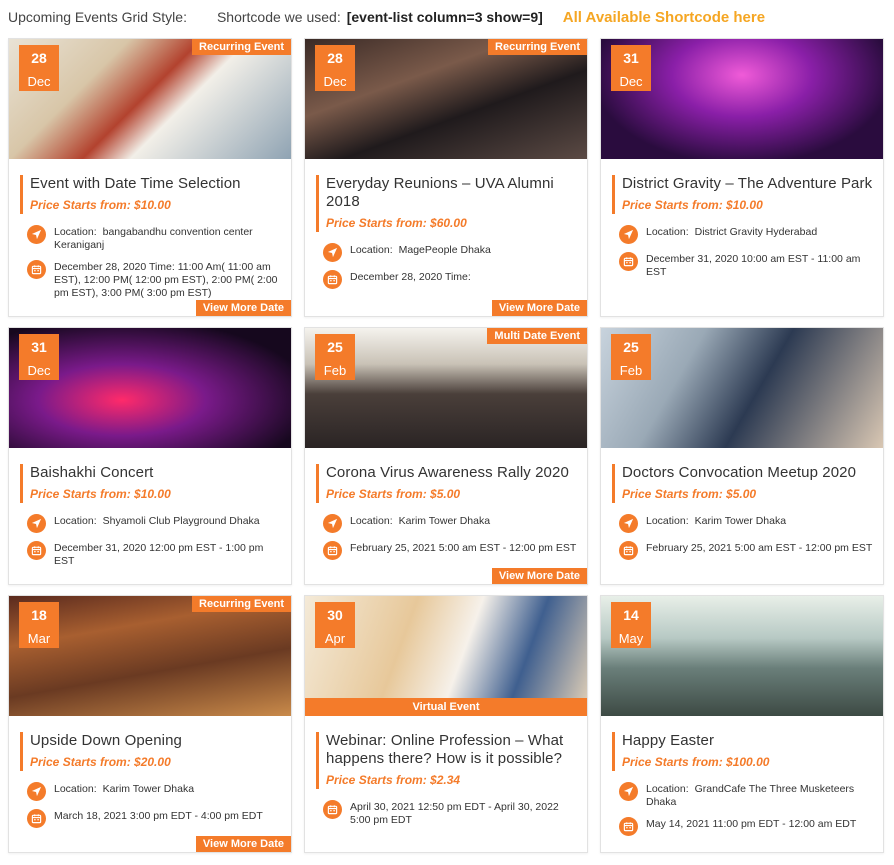  Describe the element at coordinates (444, 17) in the screenshot. I see `shortcode-value: [event-list column=3 show=9]` at that location.